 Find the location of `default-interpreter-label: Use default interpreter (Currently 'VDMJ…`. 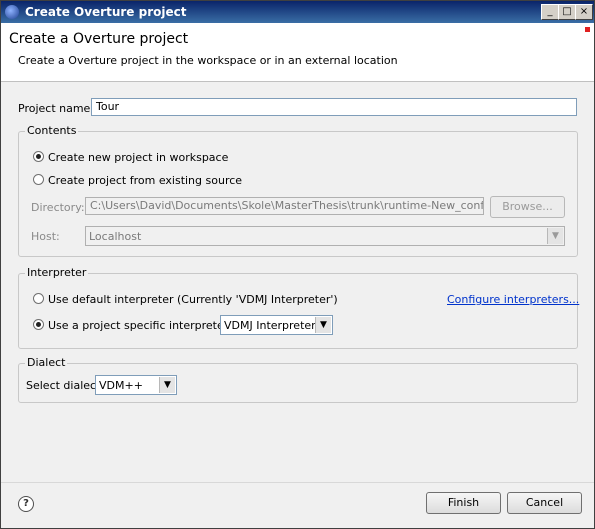

default-interpreter-label: Use default interpreter (Currently 'VDMJ… is located at coordinates (193, 299).